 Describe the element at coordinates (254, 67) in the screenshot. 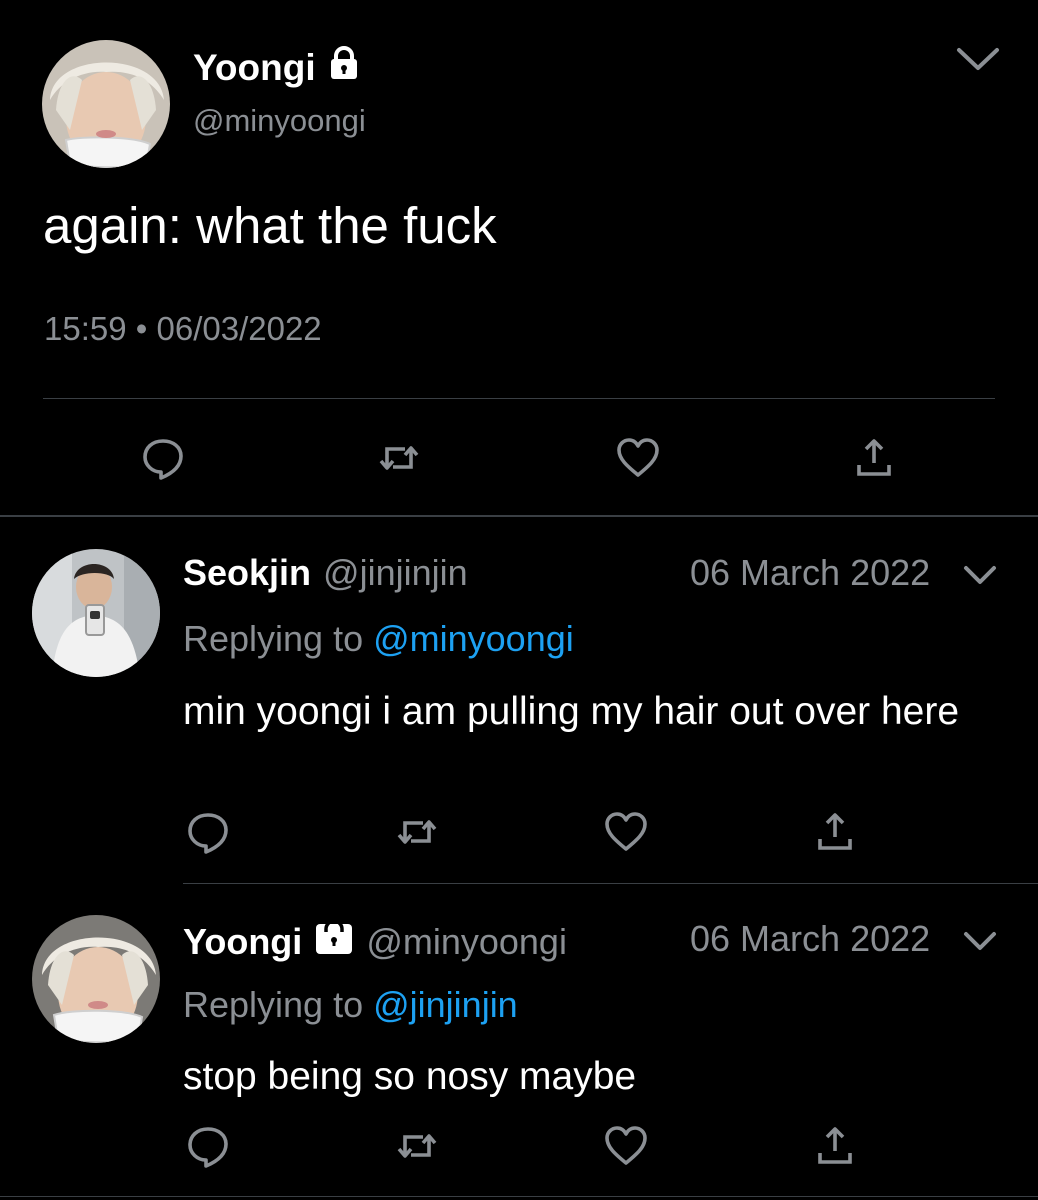

I see `author-name-text: Yoongi` at that location.